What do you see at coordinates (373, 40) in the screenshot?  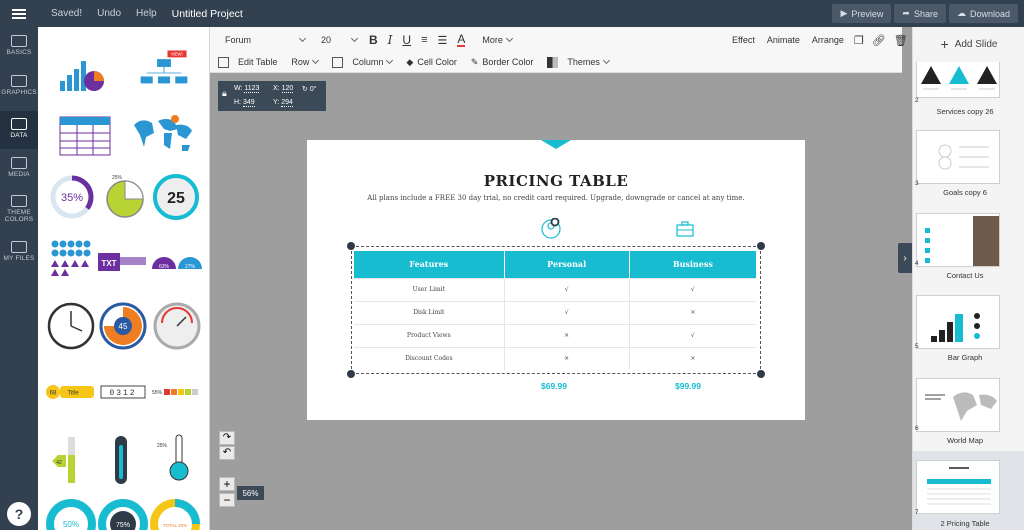 I see `bold-icon: B` at bounding box center [373, 40].